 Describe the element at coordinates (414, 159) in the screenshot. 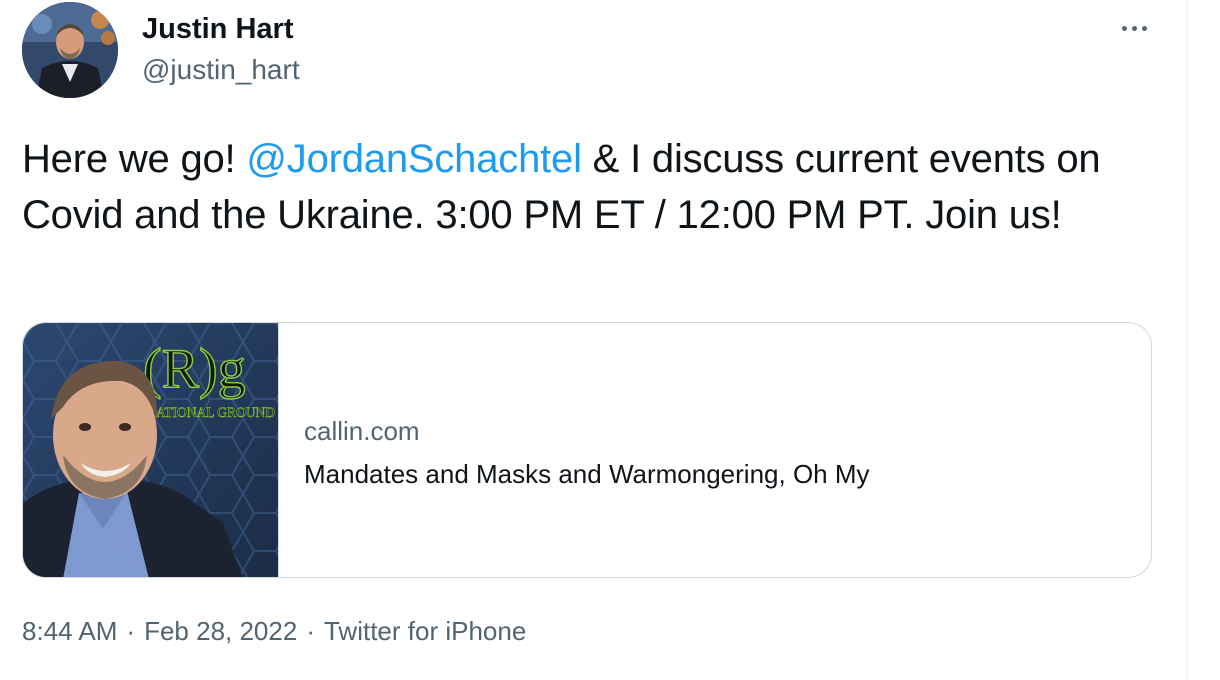

I see `mention-link: @JordanSchachtel` at that location.